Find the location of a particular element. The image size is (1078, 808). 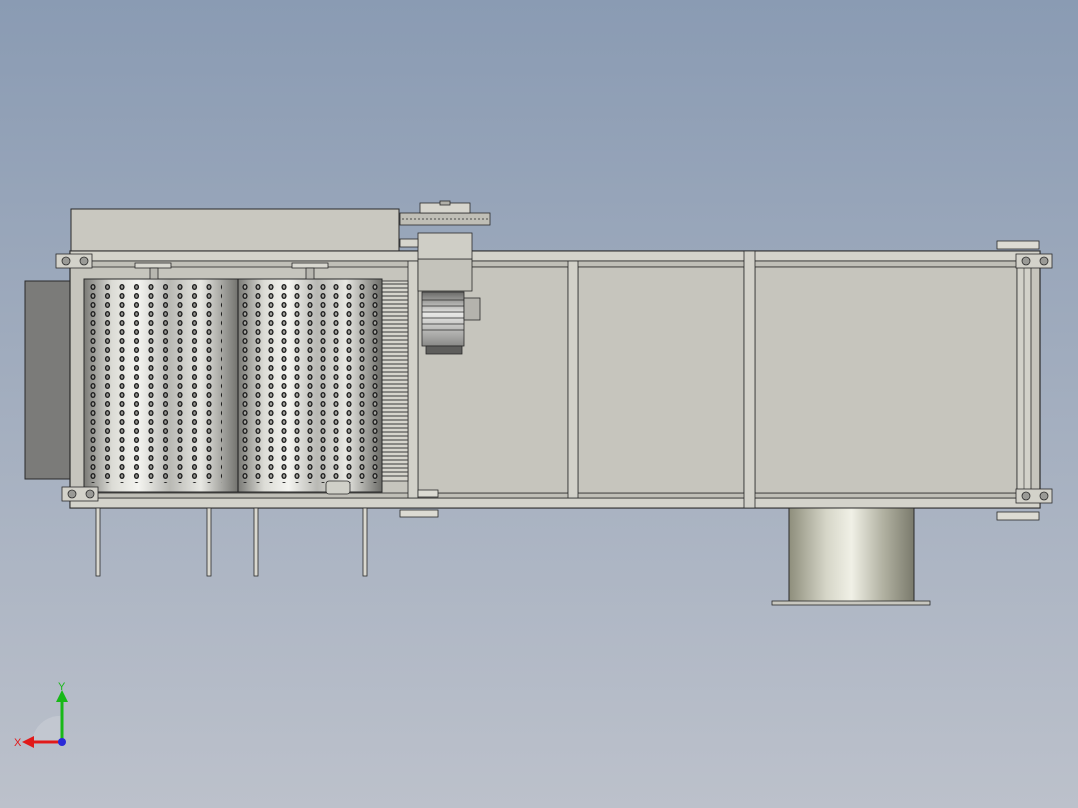

drain-valve is located at coordinates (338, 487).